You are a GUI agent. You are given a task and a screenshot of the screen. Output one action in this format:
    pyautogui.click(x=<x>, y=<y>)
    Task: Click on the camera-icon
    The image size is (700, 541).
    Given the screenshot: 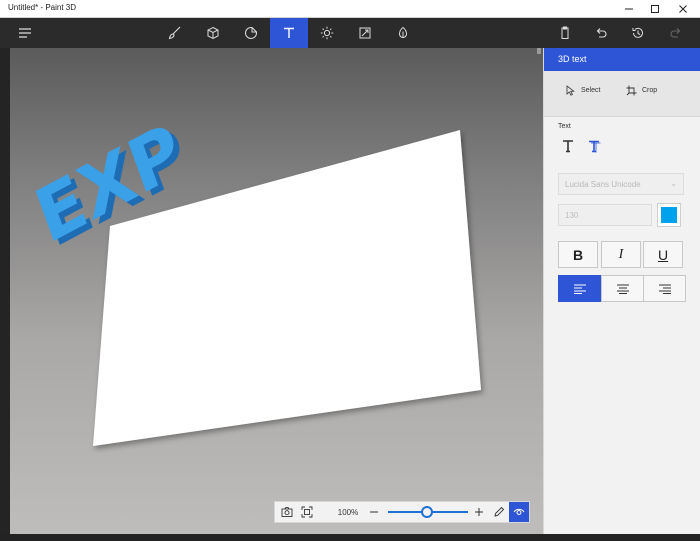 What is the action you would take?
    pyautogui.click(x=287, y=512)
    